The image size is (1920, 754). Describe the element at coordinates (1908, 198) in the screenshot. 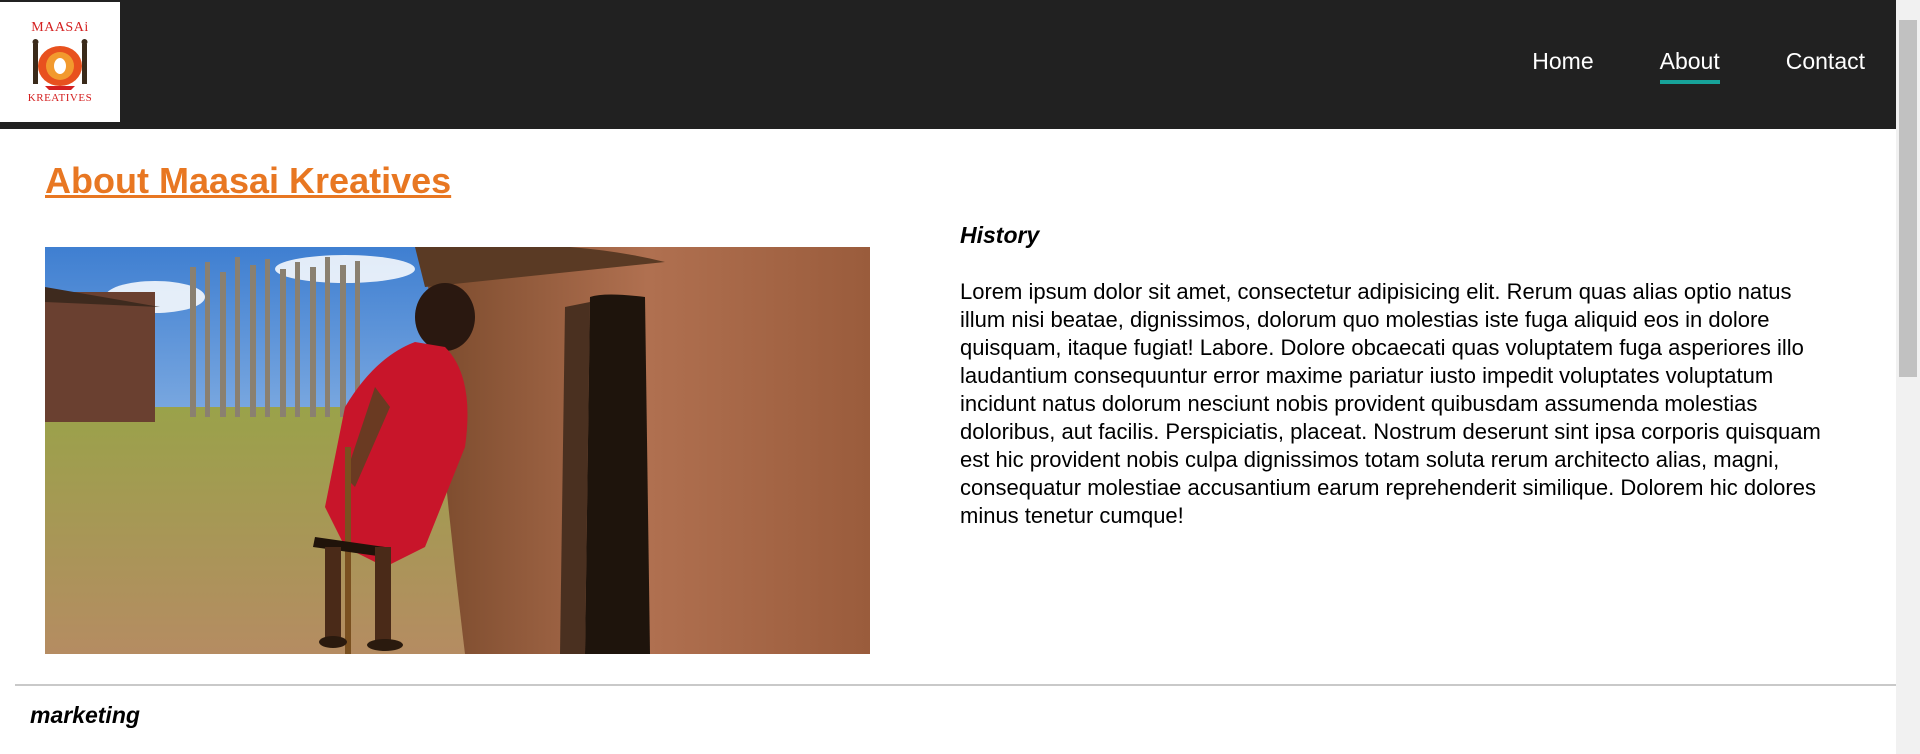

I see `scrollbar-thumb` at that location.